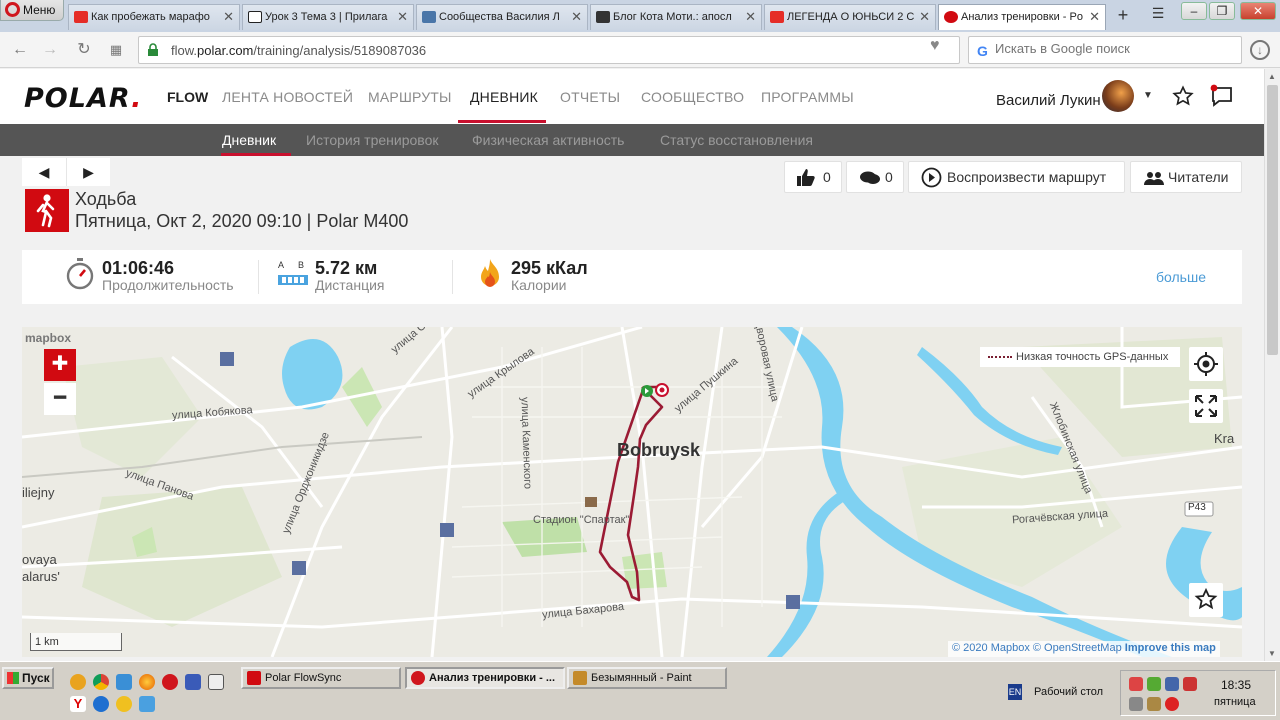  Describe the element at coordinates (106, 199) in the screenshot. I see `sport-name: Ходьба` at that location.